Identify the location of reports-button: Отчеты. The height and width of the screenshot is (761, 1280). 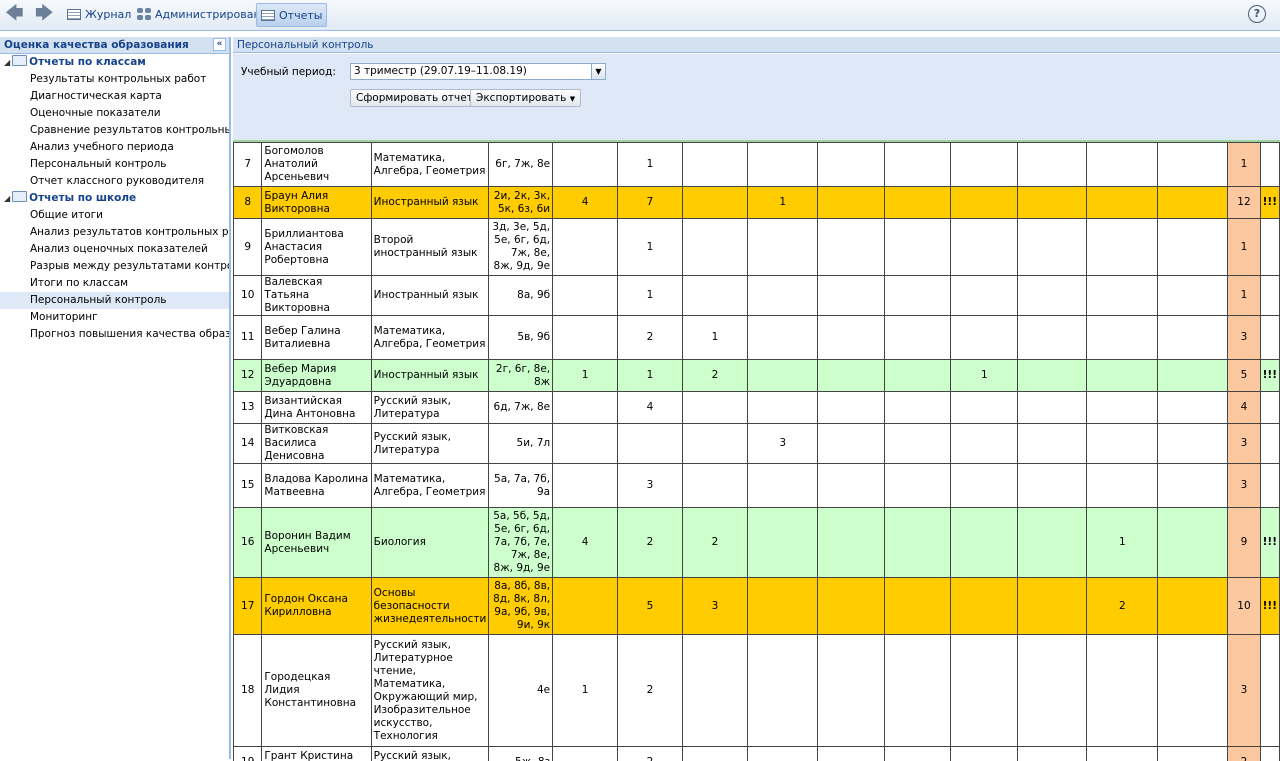
(291, 15).